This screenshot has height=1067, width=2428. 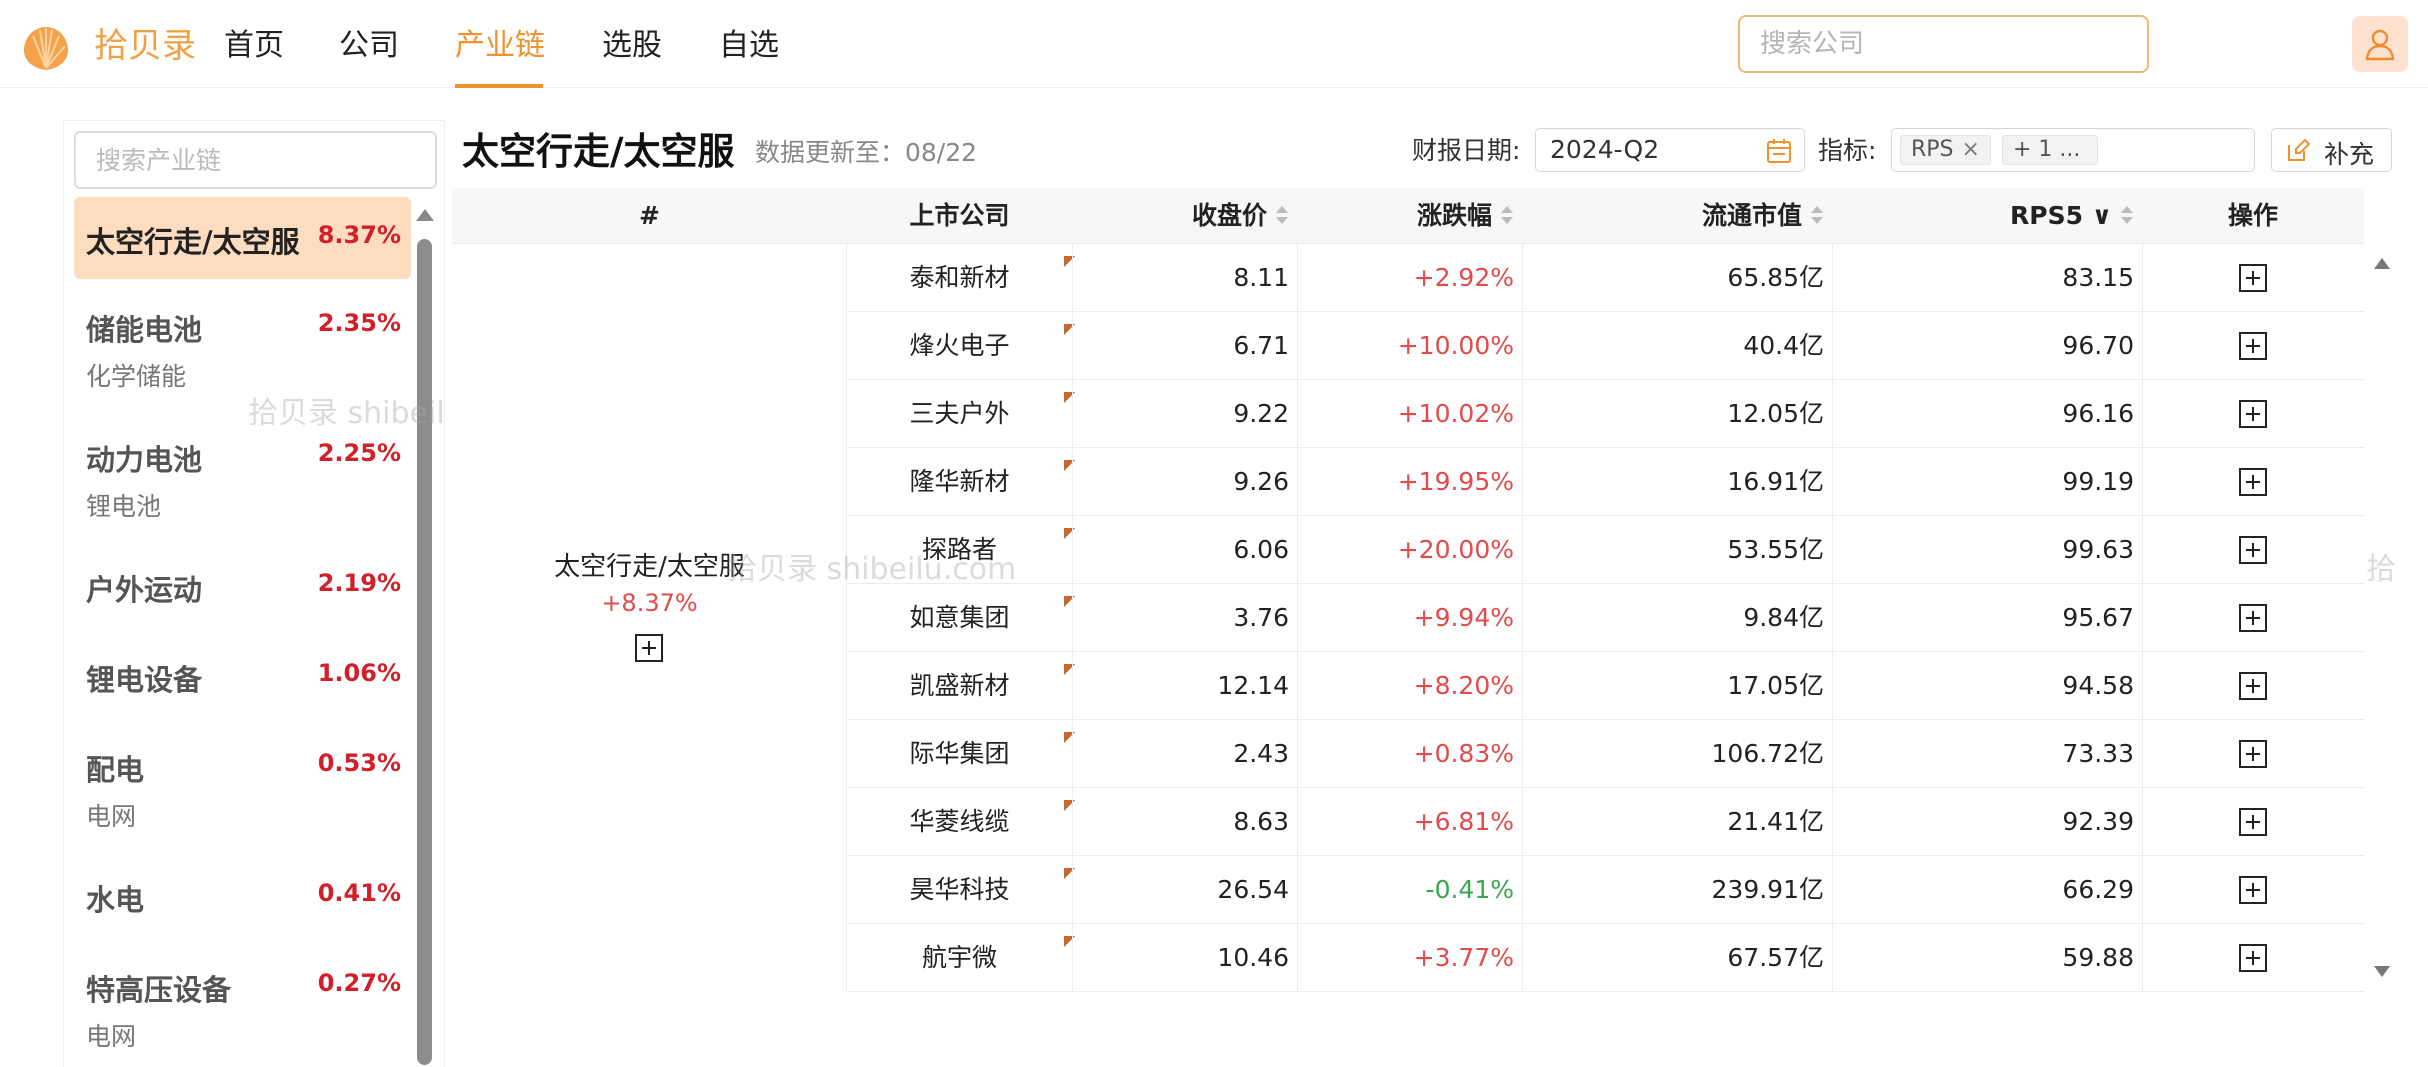 I want to click on company-name-cell: 探路者, so click(x=959, y=550).